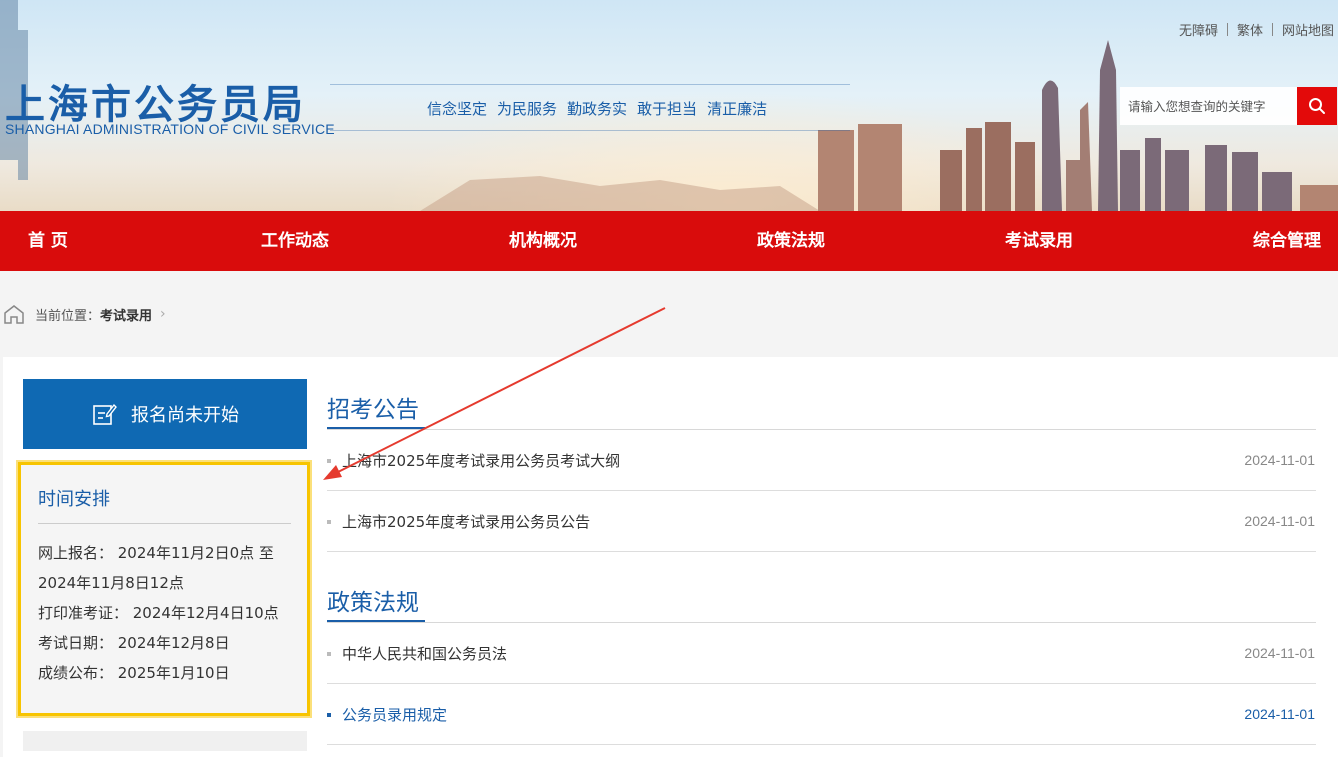  Describe the element at coordinates (1198, 29) in the screenshot. I see `accessibility-link: 无障碍` at that location.